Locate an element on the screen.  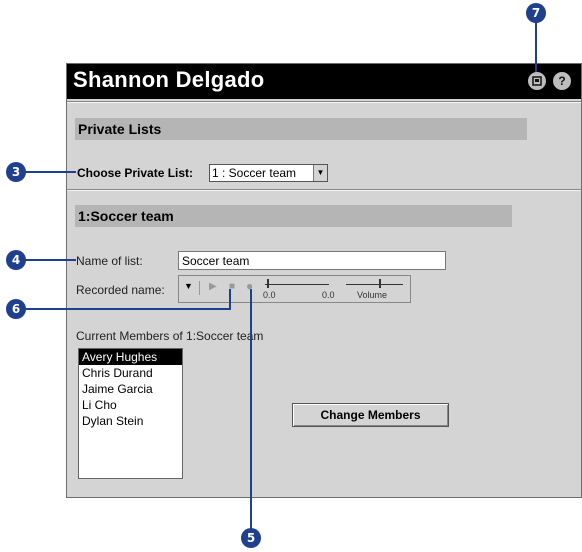
list-name-input is located at coordinates (312, 260).